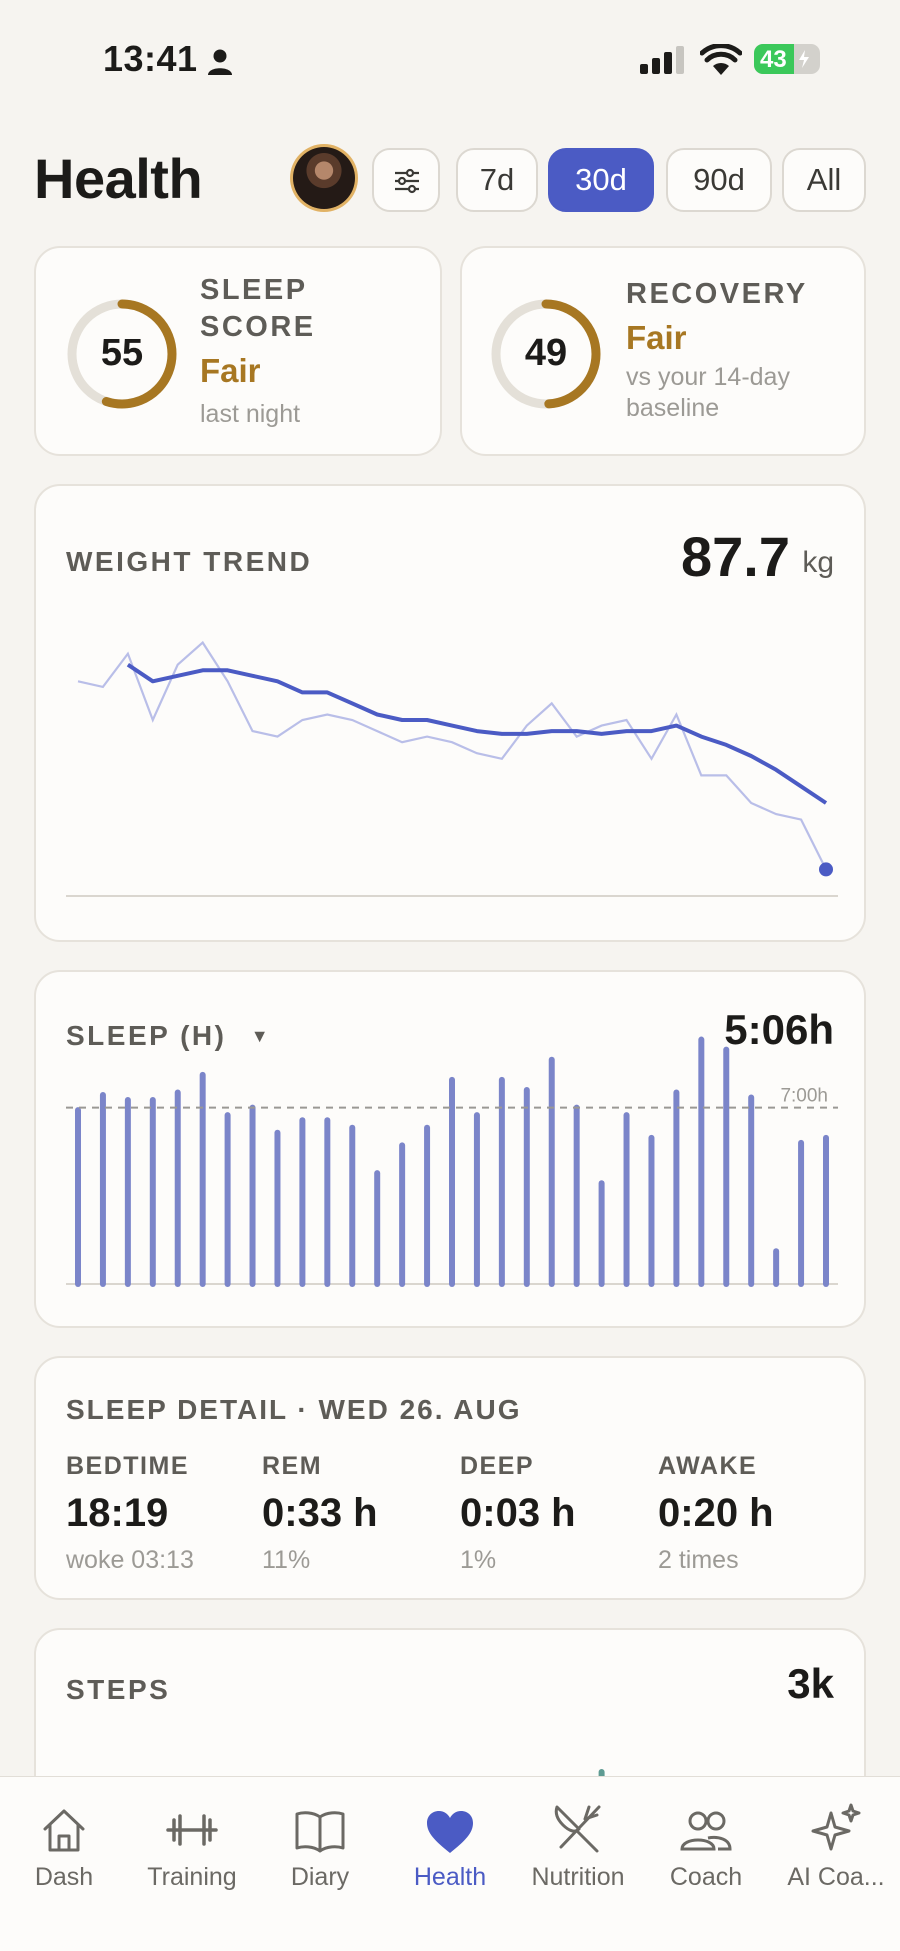  What do you see at coordinates (706, 1877) in the screenshot?
I see `tab-label: Coach` at bounding box center [706, 1877].